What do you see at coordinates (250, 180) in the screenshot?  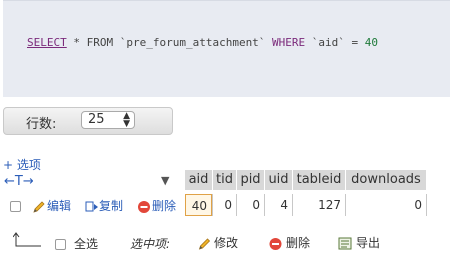 I see `header-pid: pid` at bounding box center [250, 180].